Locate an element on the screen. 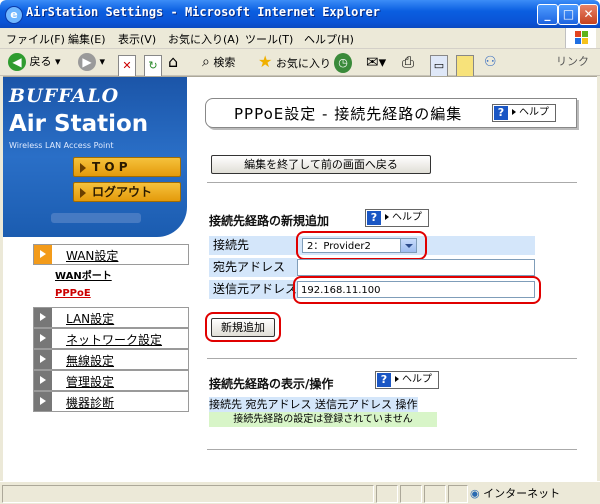 Image resolution: width=600 pixels, height=504 pixels. back-arrow-icon: ◀ is located at coordinates (17, 62).